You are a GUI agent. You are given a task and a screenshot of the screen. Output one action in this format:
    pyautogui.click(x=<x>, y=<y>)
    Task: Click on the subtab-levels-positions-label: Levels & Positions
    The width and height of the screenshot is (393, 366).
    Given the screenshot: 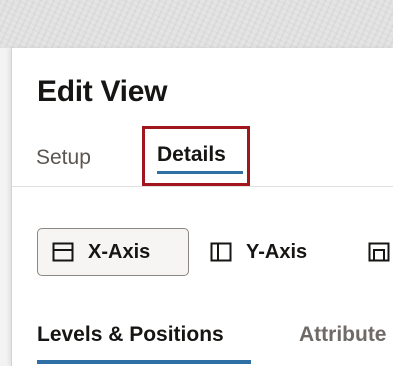 What is the action you would take?
    pyautogui.click(x=130, y=334)
    